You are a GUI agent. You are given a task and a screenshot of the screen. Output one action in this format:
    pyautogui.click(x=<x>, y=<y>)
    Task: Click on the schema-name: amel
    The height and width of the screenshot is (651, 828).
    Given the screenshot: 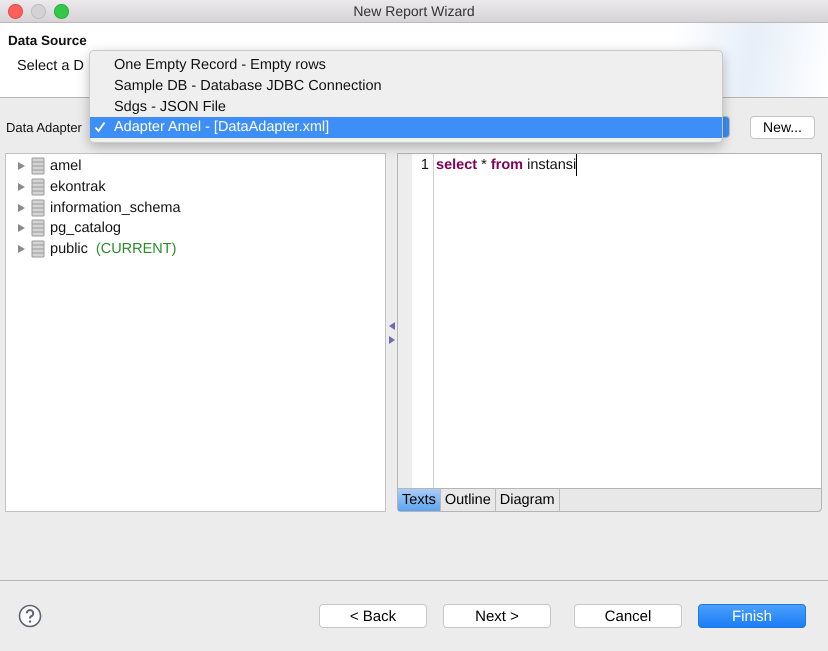 What is the action you would take?
    pyautogui.click(x=66, y=166)
    